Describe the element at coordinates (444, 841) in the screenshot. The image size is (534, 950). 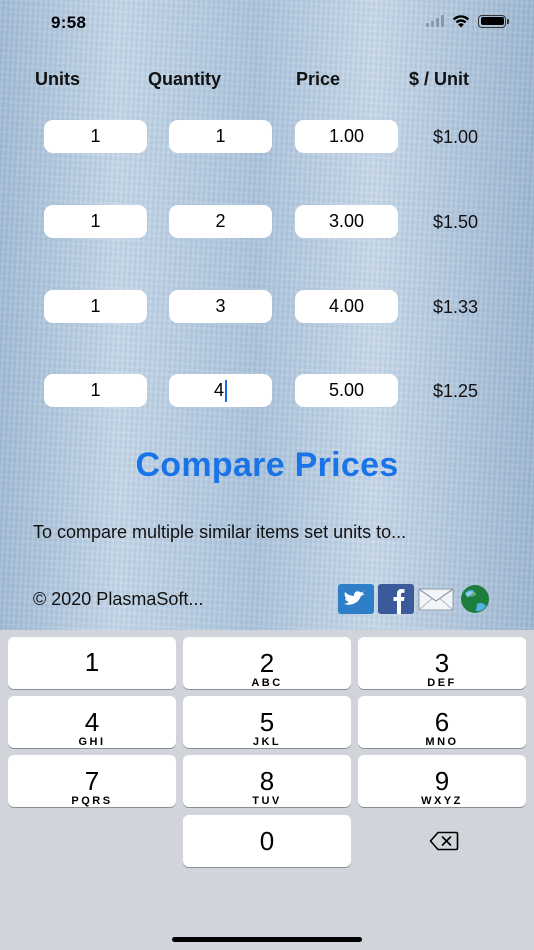
I see `backspace-icon` at that location.